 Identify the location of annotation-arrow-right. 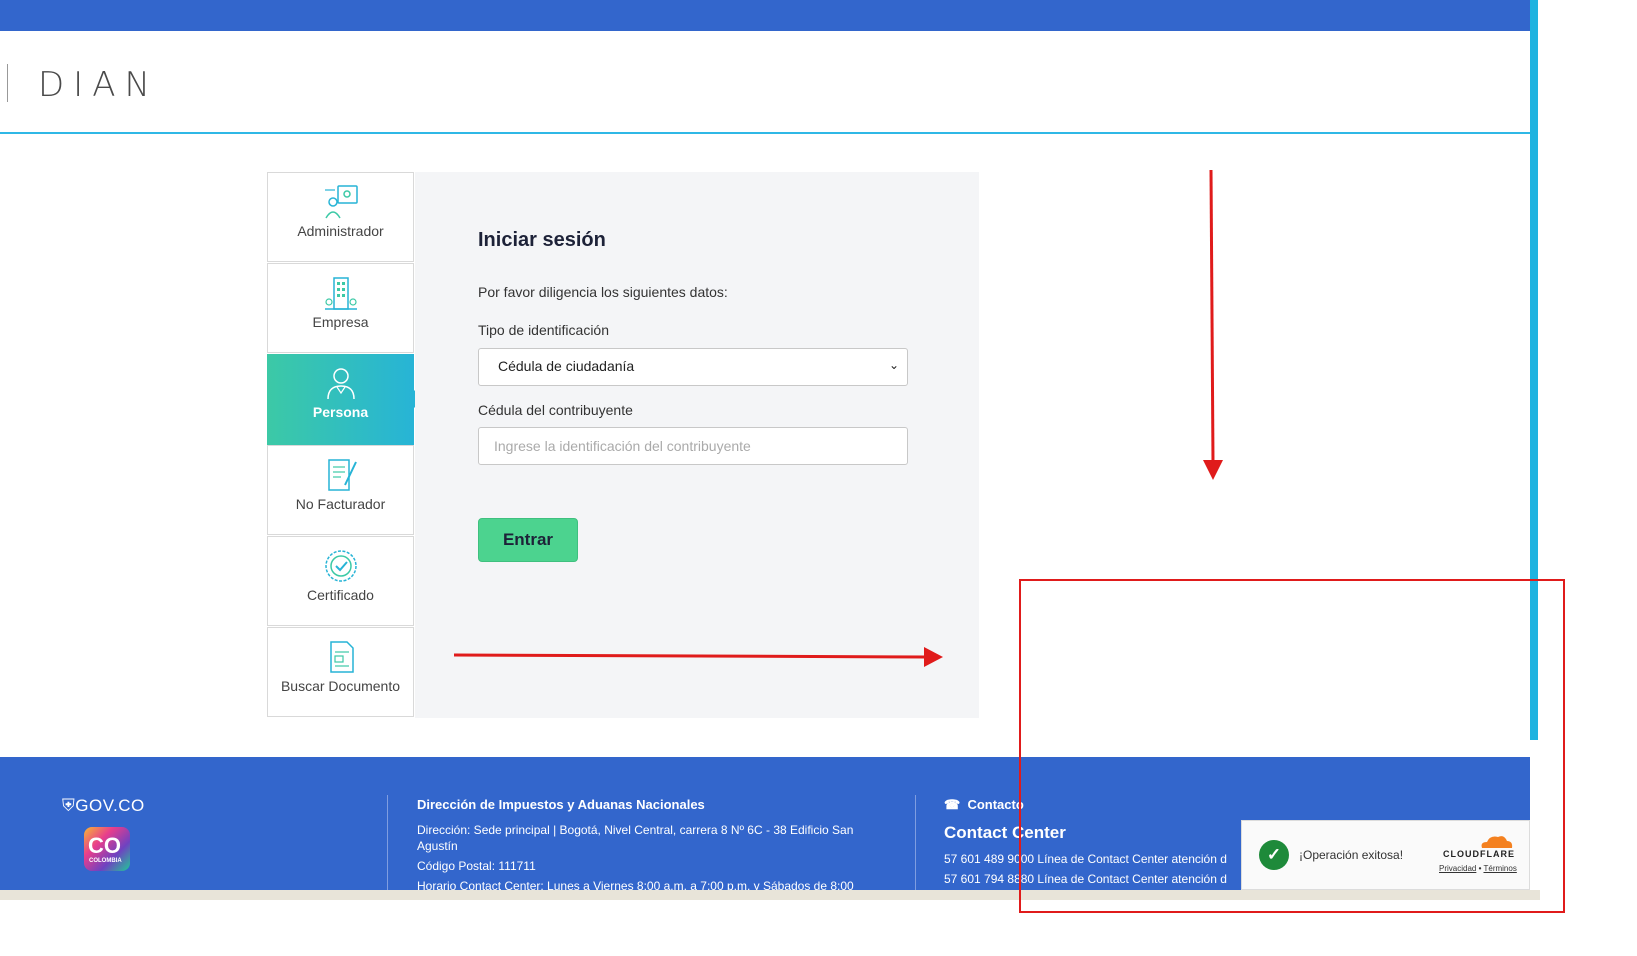
(690, 656).